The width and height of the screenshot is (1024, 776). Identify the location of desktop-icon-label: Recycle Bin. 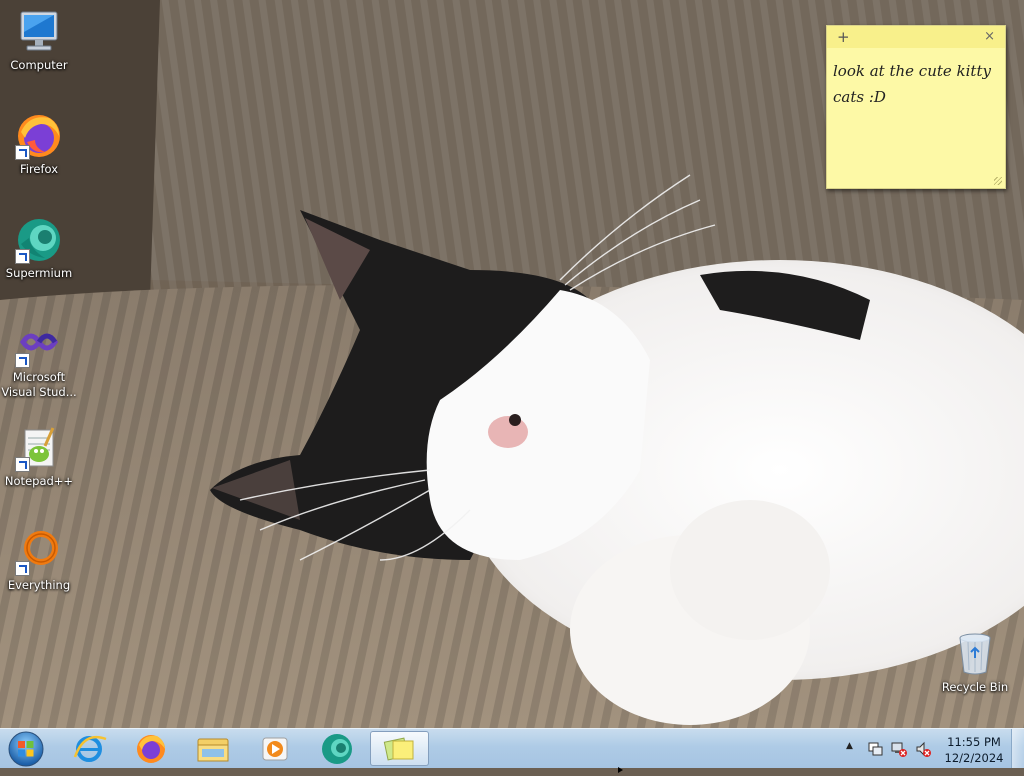
(975, 687).